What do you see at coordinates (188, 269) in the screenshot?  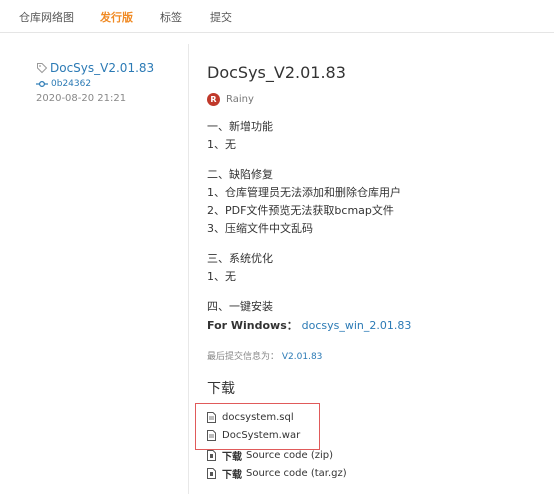 I see `column-divider` at bounding box center [188, 269].